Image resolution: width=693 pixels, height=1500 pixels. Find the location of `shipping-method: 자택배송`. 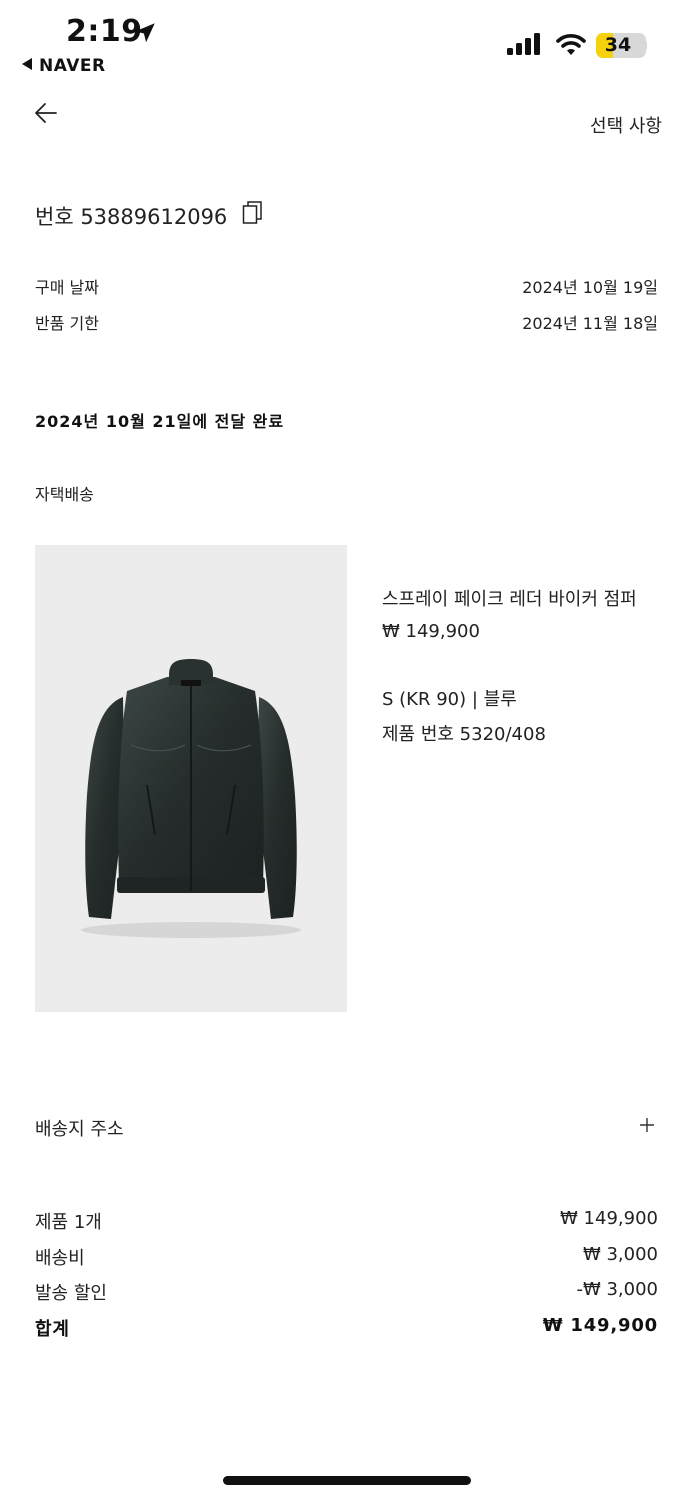

shipping-method: 자택배송 is located at coordinates (64, 494).